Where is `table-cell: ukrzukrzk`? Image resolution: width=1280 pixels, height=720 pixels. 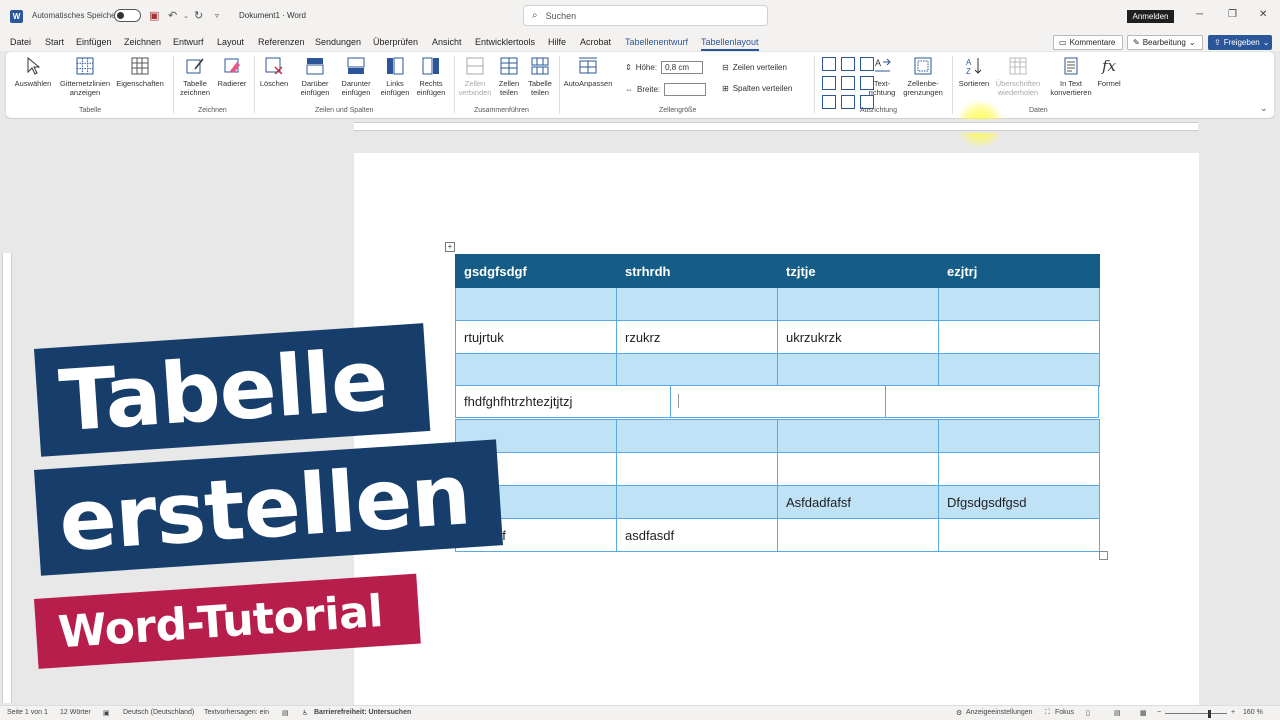
table-cell: ukrzukrzk is located at coordinates (858, 337).